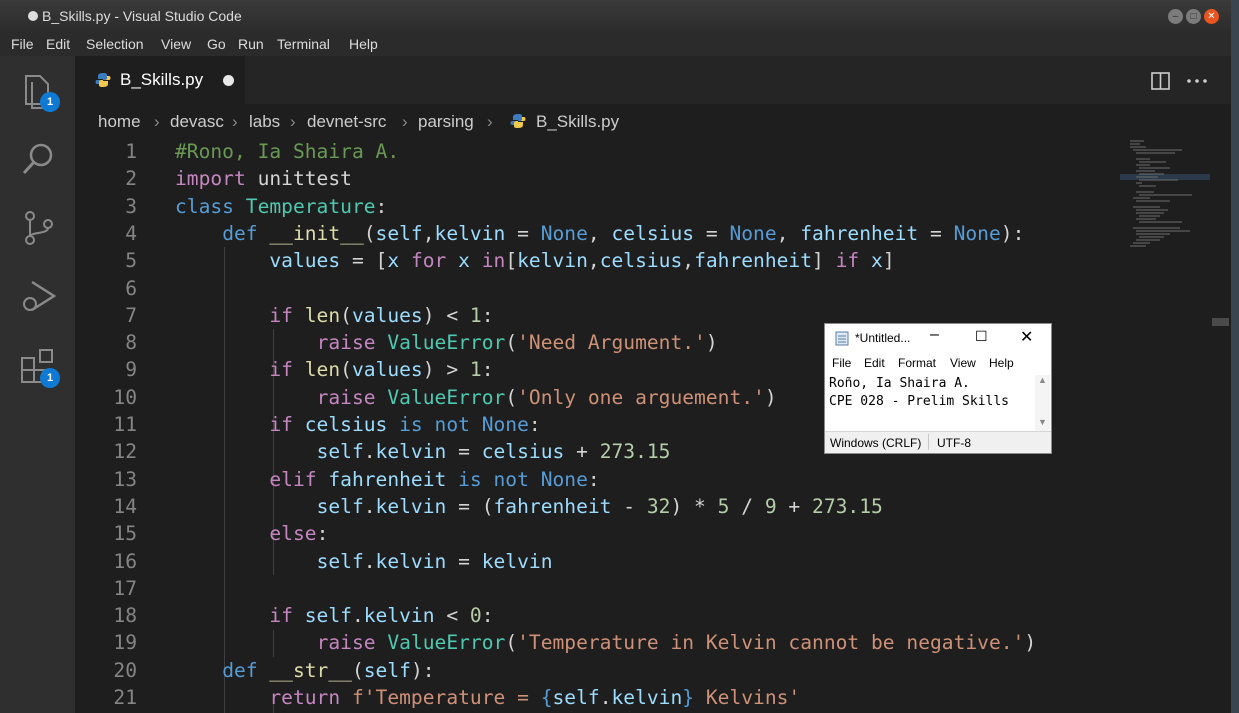 The image size is (1239, 713). Describe the element at coordinates (131, 233) in the screenshot. I see `line-number: 4` at that location.